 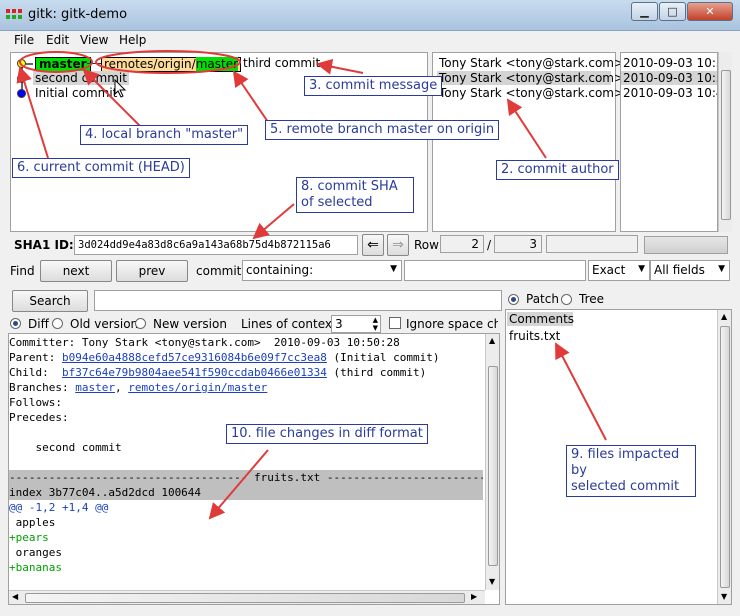 I want to click on parent-note: (Initial commit), so click(x=383, y=357).